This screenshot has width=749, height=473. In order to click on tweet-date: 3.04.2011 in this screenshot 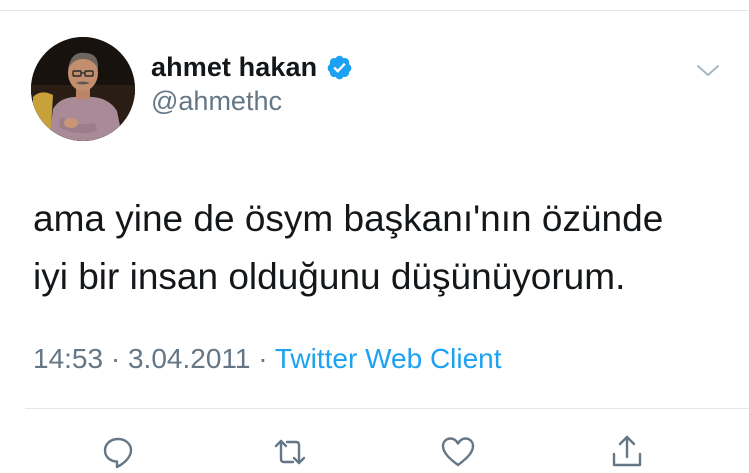, I will do `click(189, 358)`.